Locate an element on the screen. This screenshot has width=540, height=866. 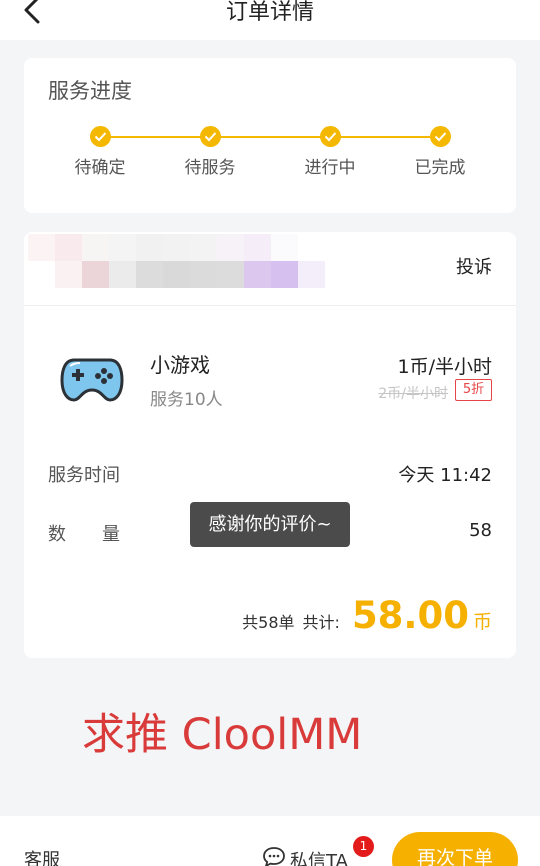
gamepad-icon is located at coordinates (92, 380).